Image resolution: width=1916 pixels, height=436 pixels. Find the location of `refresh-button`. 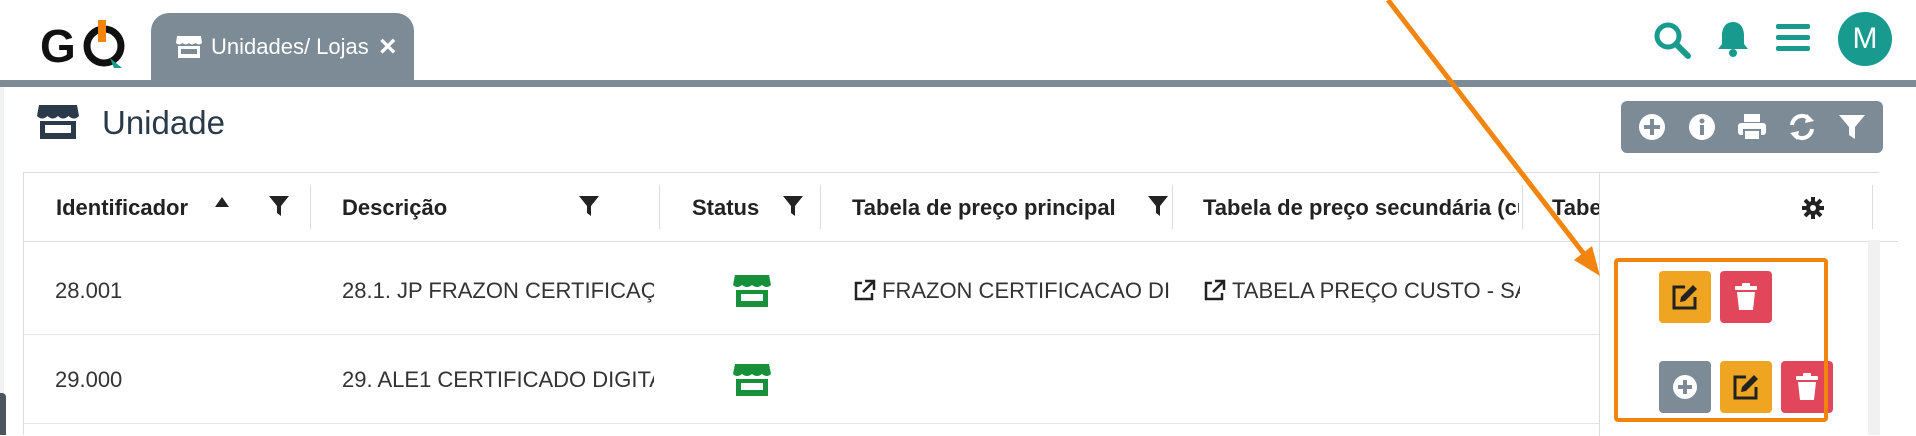

refresh-button is located at coordinates (1802, 127).